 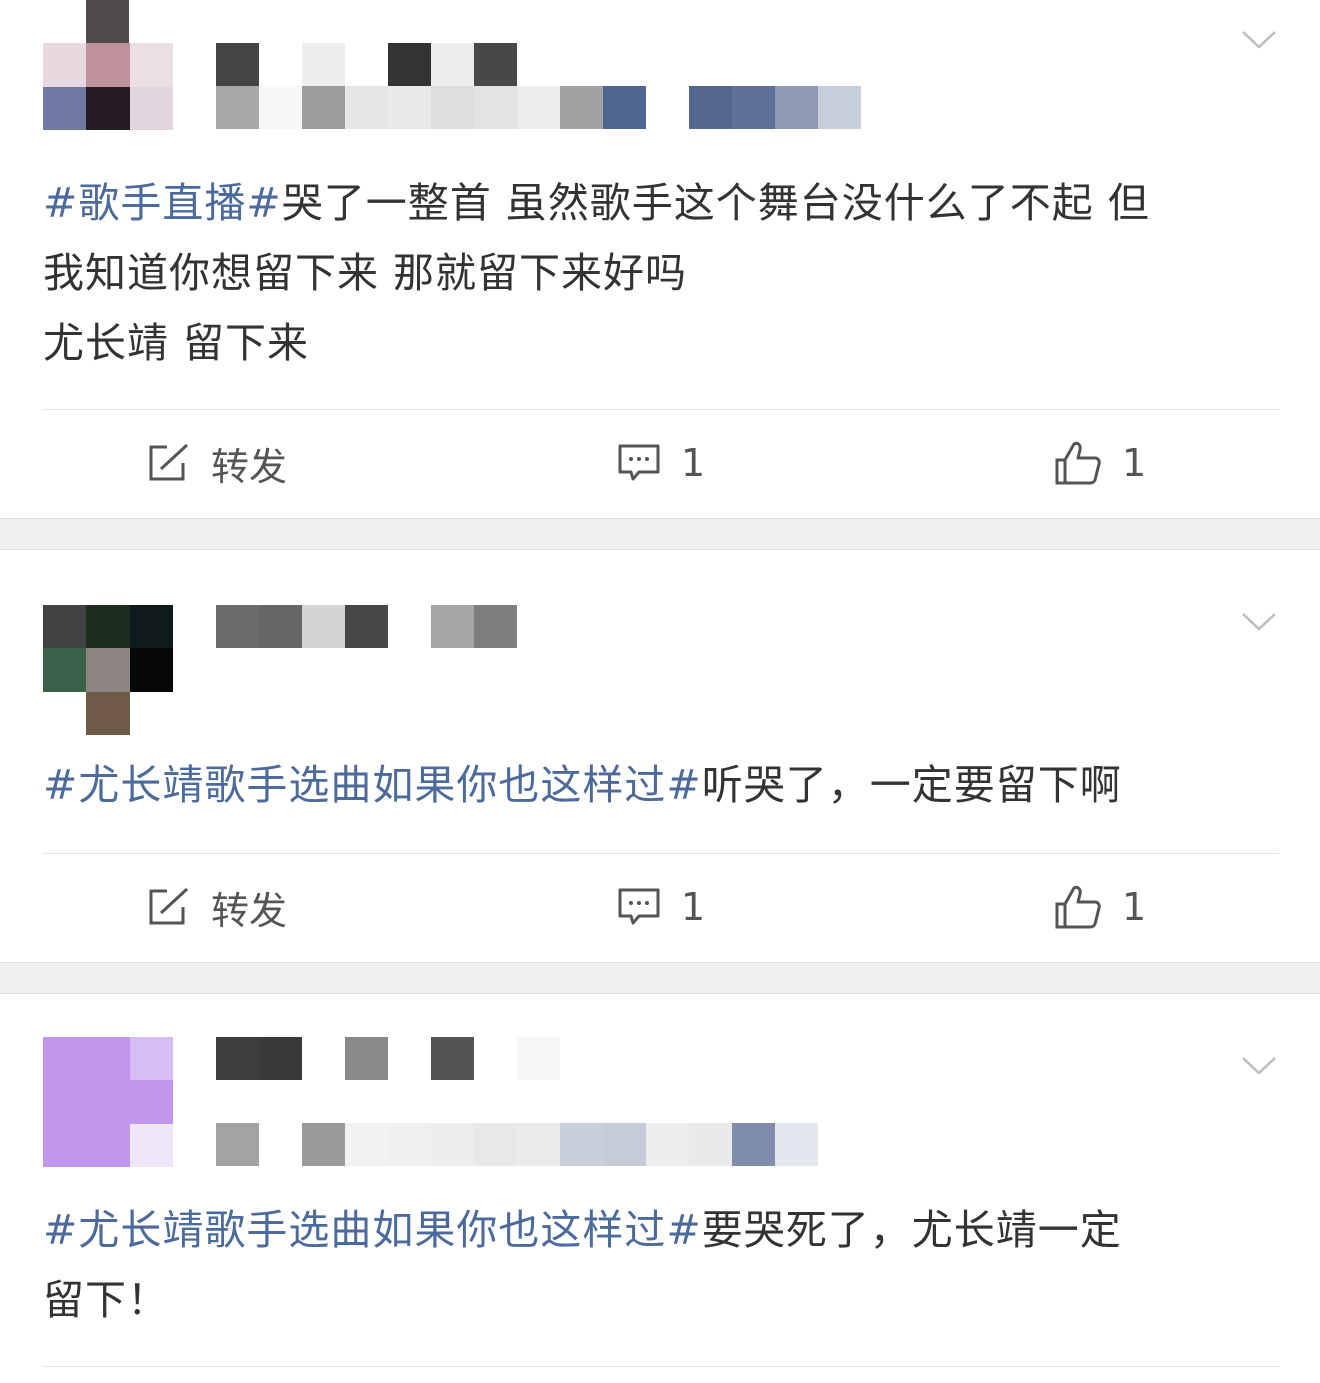 I want to click on post-text-line1: 哭了一整首 虽然歌手这个舞台没什么了不起 但, so click(x=715, y=203).